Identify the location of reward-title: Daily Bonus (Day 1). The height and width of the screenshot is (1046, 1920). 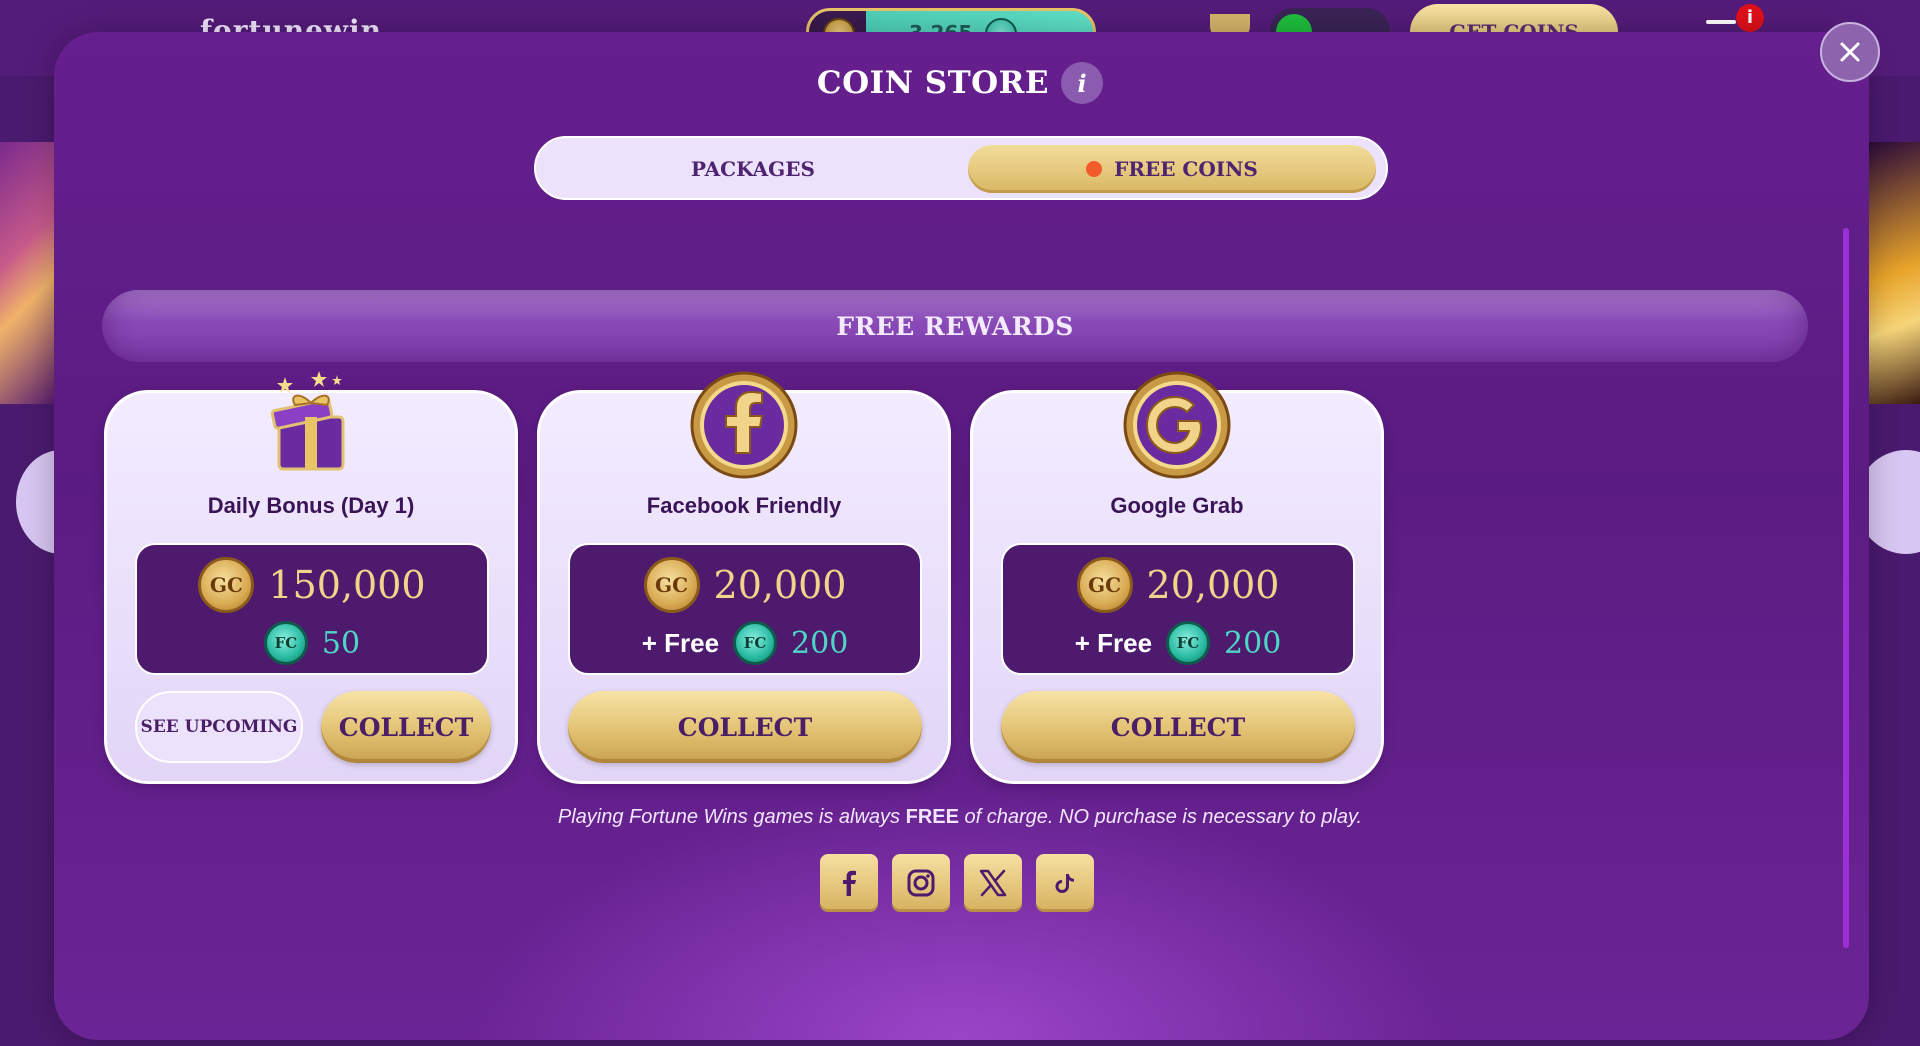
(311, 505).